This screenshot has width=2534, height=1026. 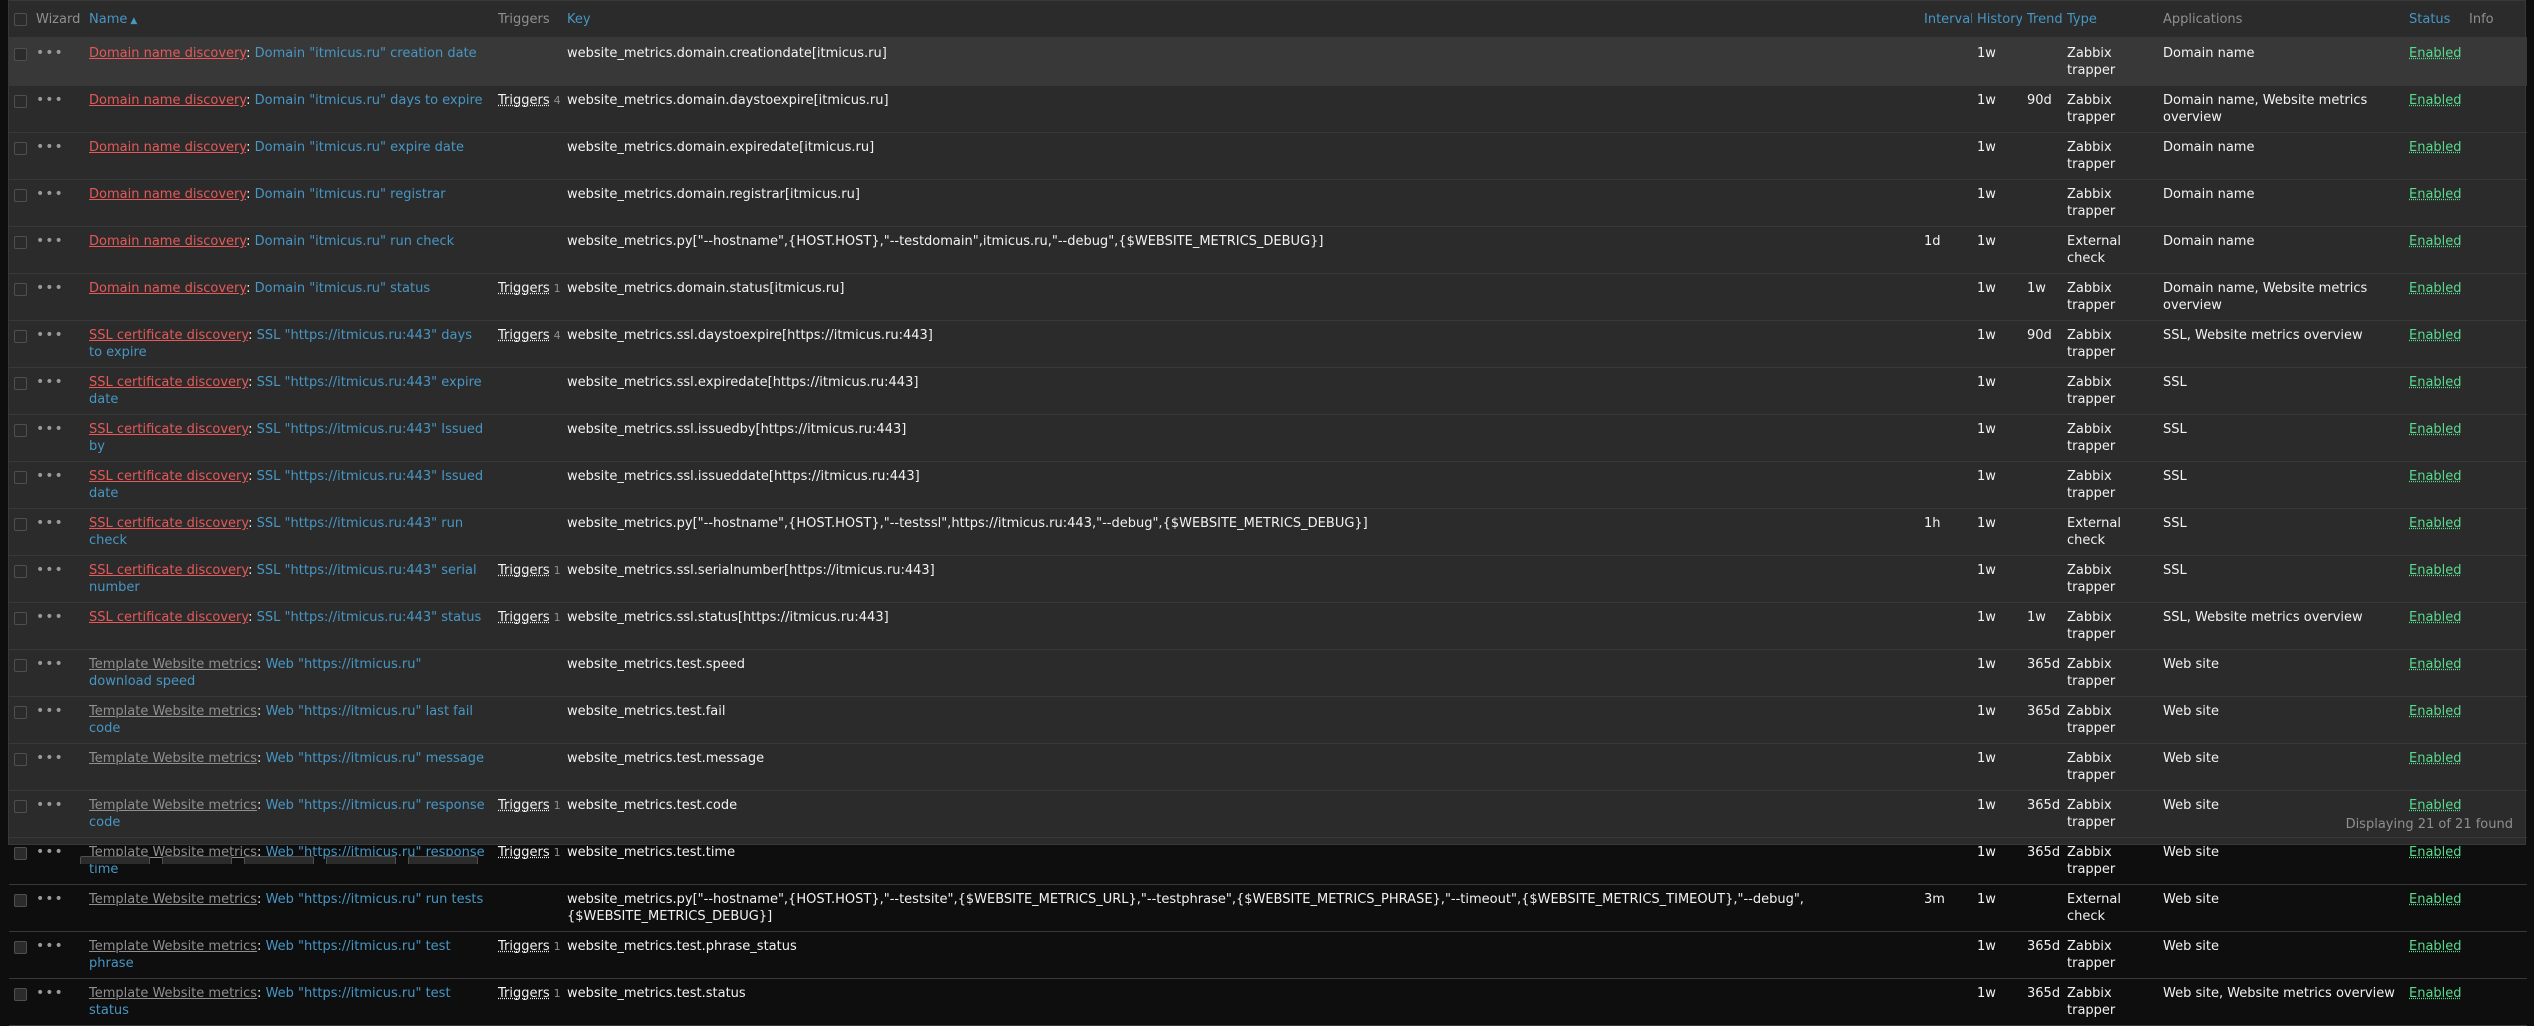 I want to click on header-history: History, so click(x=1997, y=20).